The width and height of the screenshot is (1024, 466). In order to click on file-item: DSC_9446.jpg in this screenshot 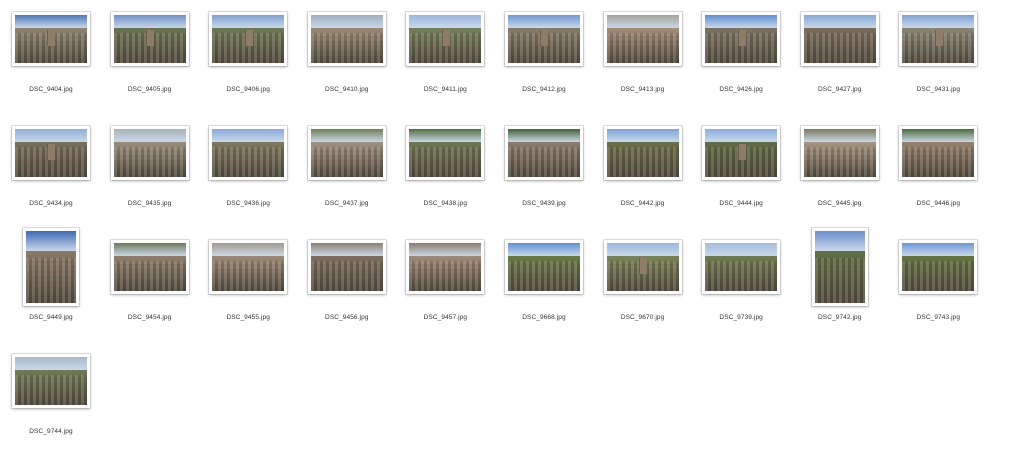, I will do `click(938, 181)`.